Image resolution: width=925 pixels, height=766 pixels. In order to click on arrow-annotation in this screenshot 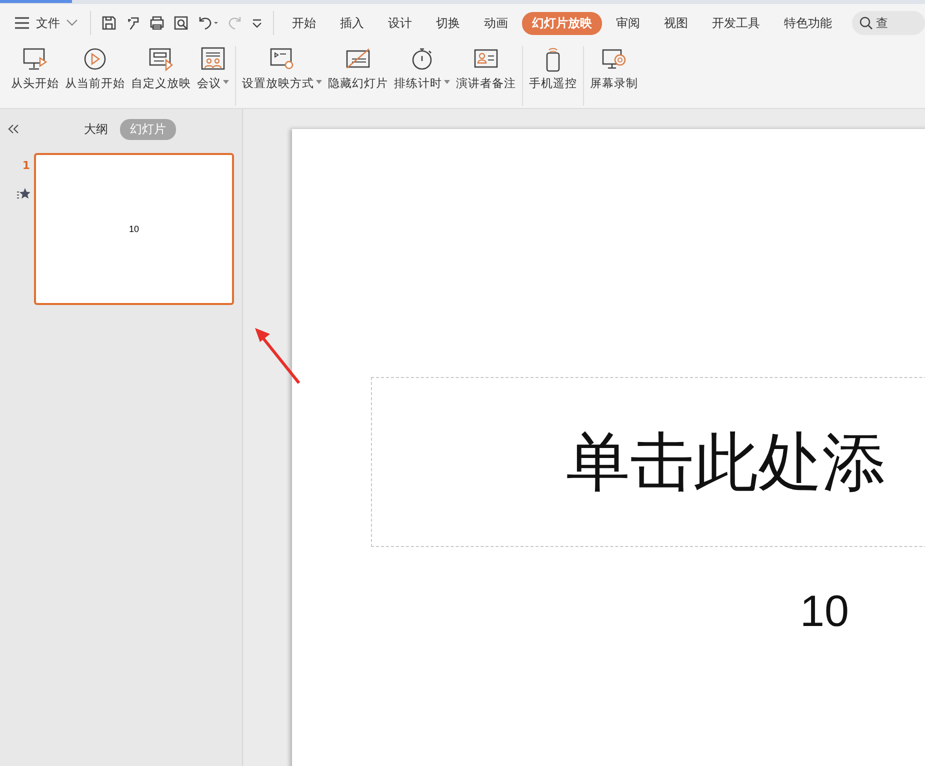, I will do `click(278, 357)`.